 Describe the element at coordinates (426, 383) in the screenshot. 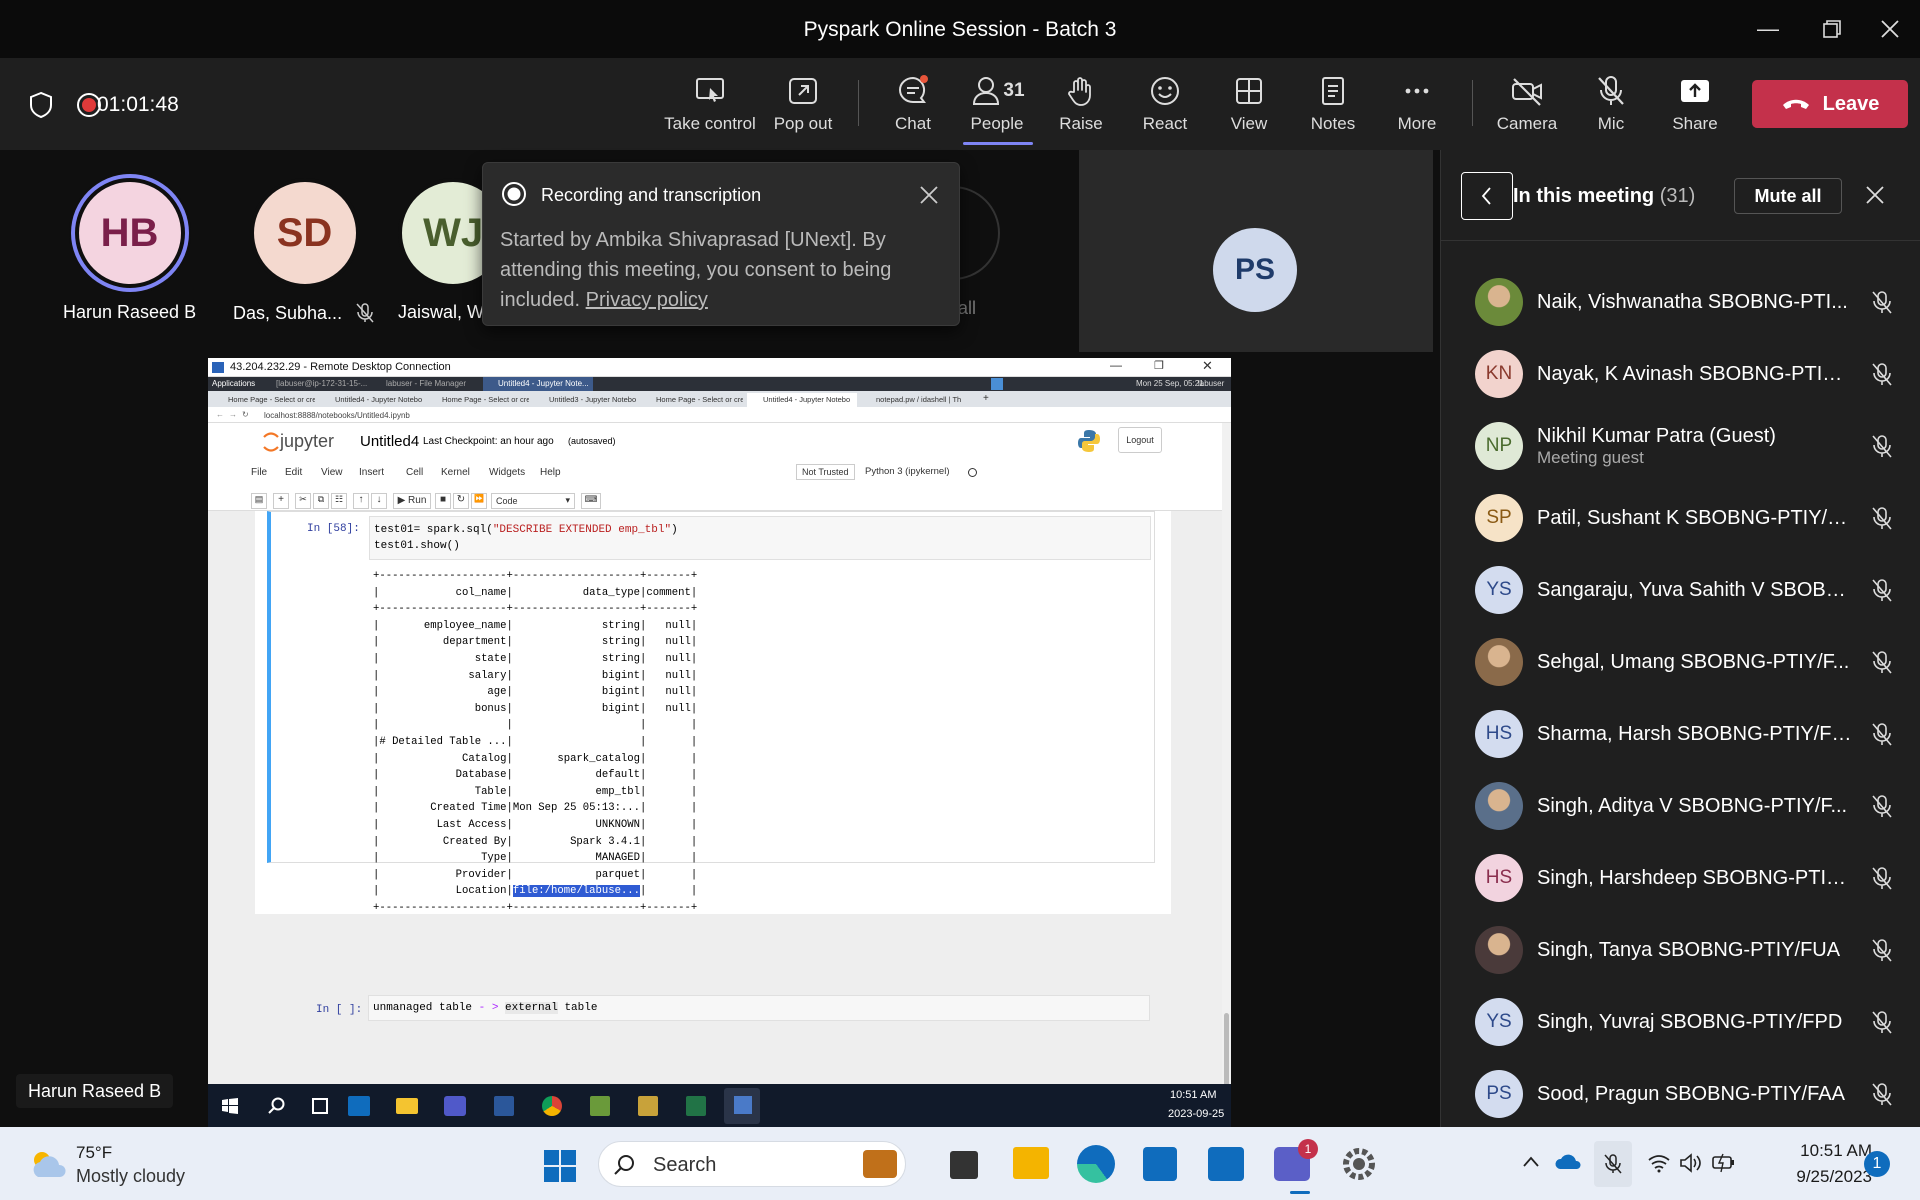

I see `remote-task: labuser - File Manager` at that location.